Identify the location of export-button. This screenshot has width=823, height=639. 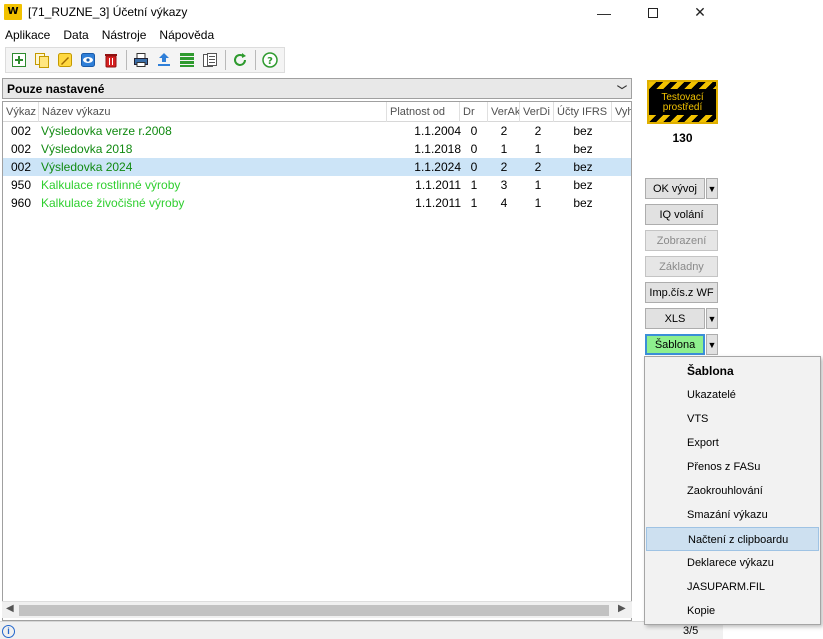
(164, 60).